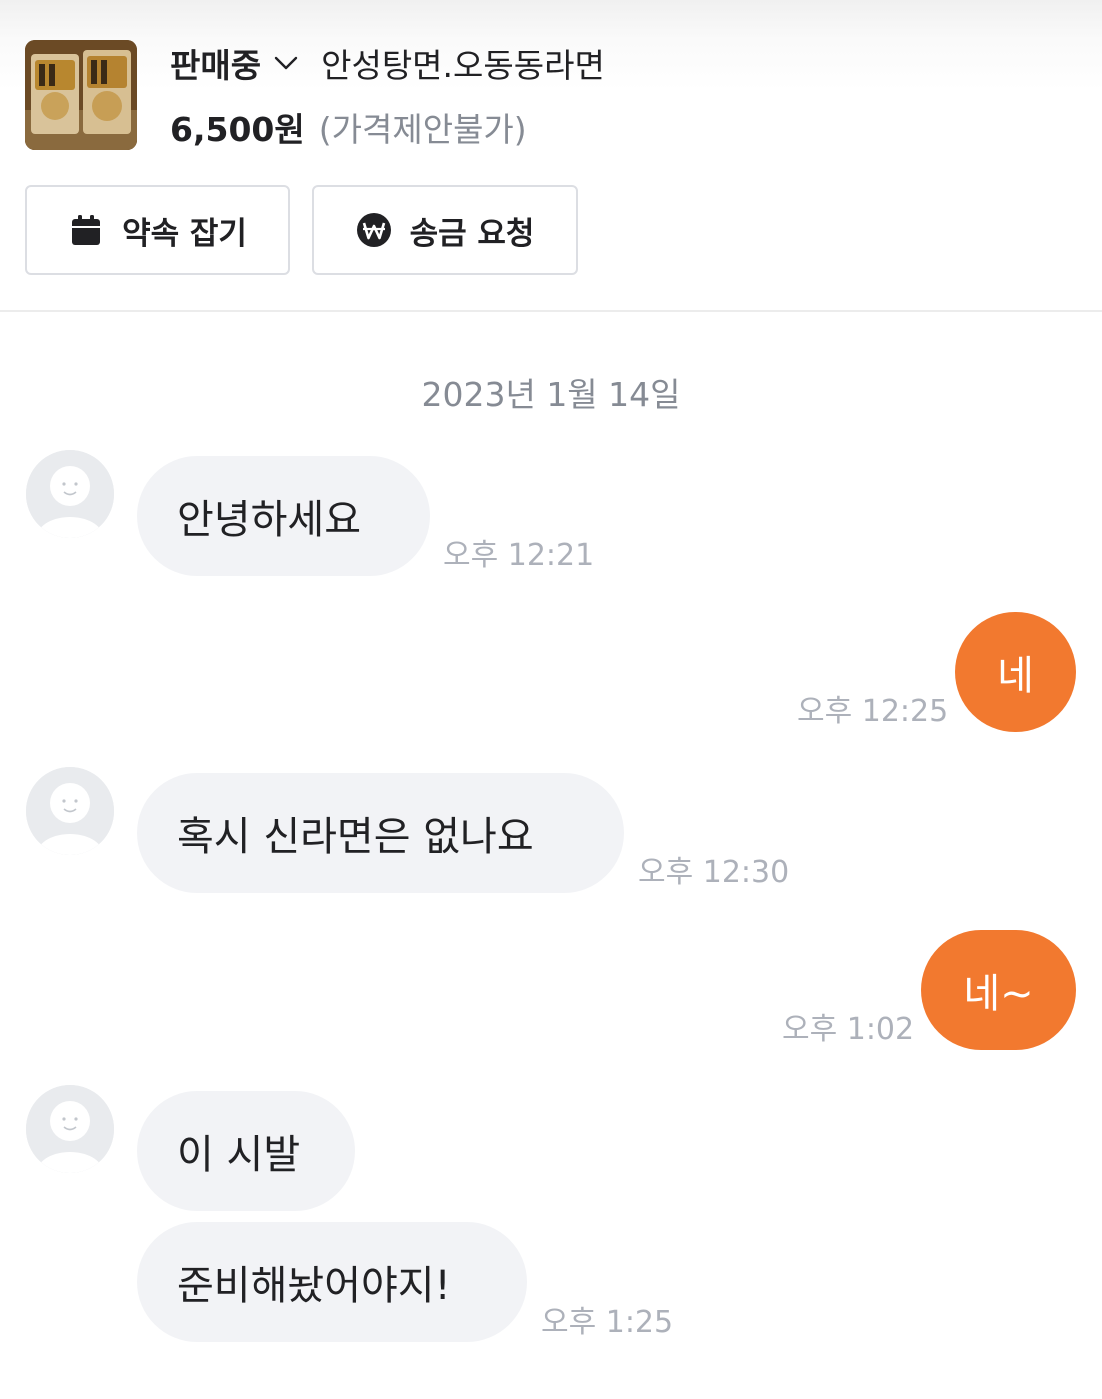 This screenshot has width=1102, height=1399. I want to click on request-transfer-label: 송금 요청, so click(472, 233).